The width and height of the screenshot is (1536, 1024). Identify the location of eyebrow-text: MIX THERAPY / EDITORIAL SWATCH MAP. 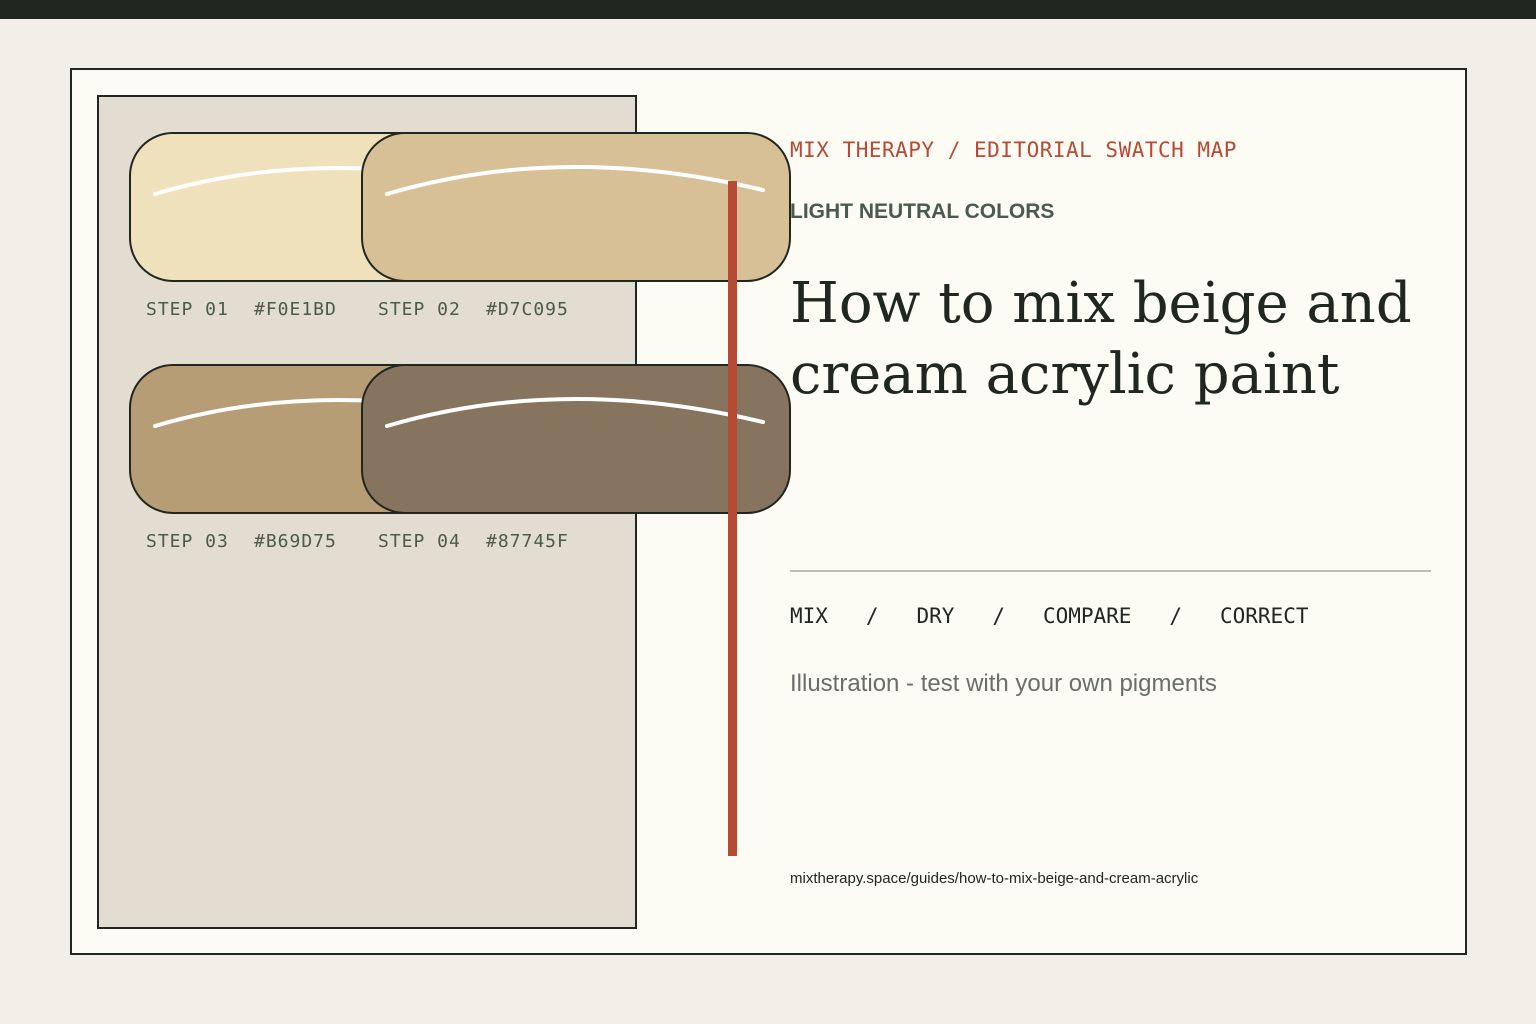
(1013, 150).